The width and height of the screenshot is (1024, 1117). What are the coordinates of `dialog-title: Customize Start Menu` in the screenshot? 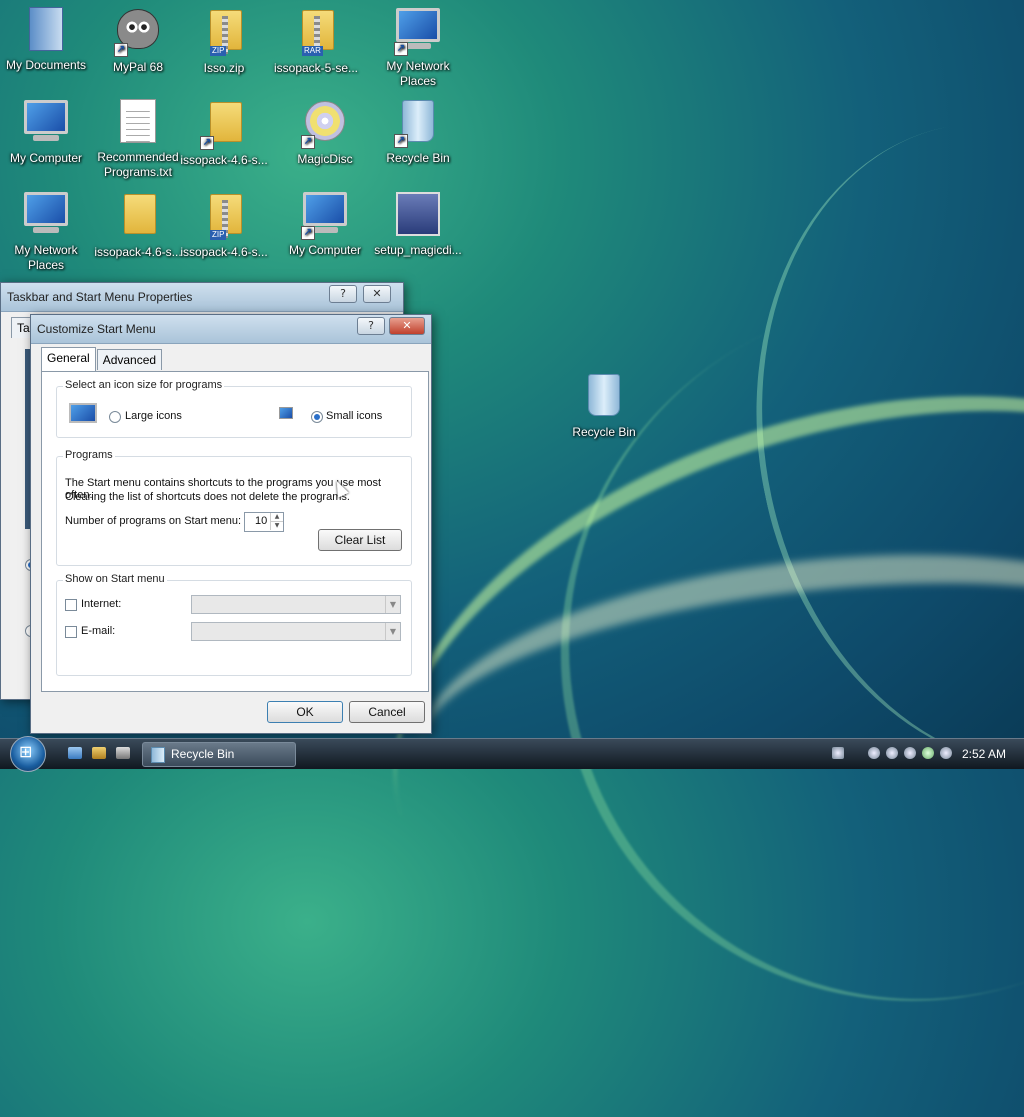 It's located at (96, 329).